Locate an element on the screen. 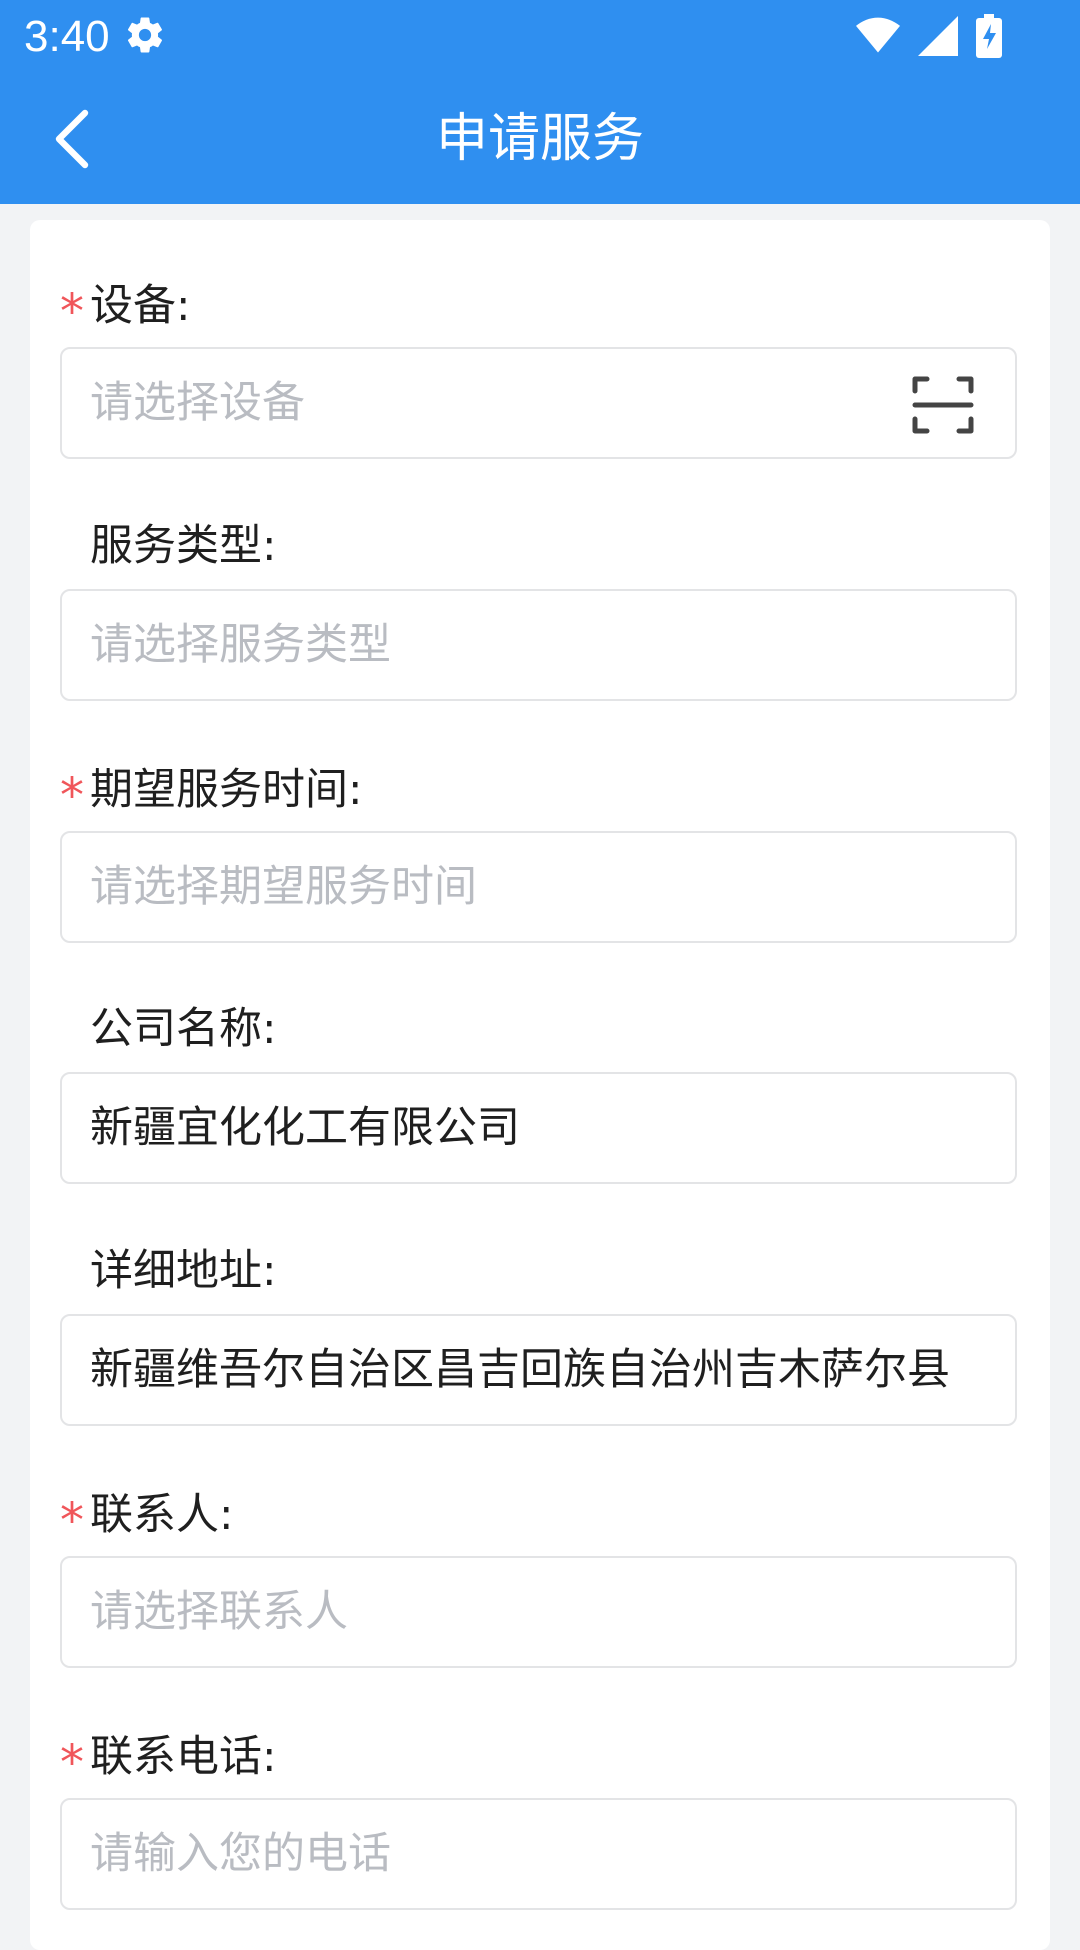  status-right-icons is located at coordinates (929, 36).